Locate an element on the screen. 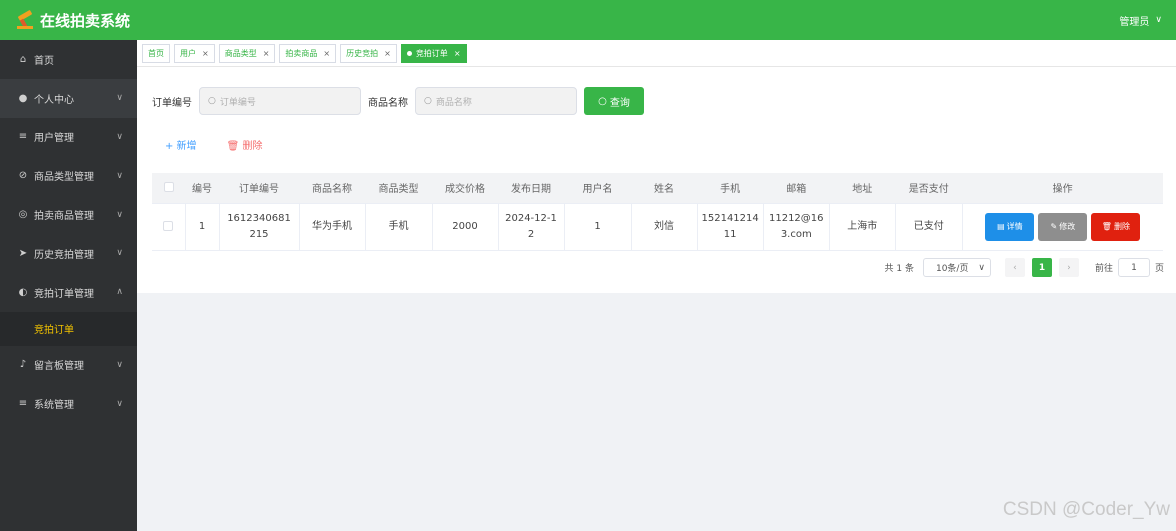 The width and height of the screenshot is (1176, 531). tab-goods-type: 商品类型 × is located at coordinates (247, 53).